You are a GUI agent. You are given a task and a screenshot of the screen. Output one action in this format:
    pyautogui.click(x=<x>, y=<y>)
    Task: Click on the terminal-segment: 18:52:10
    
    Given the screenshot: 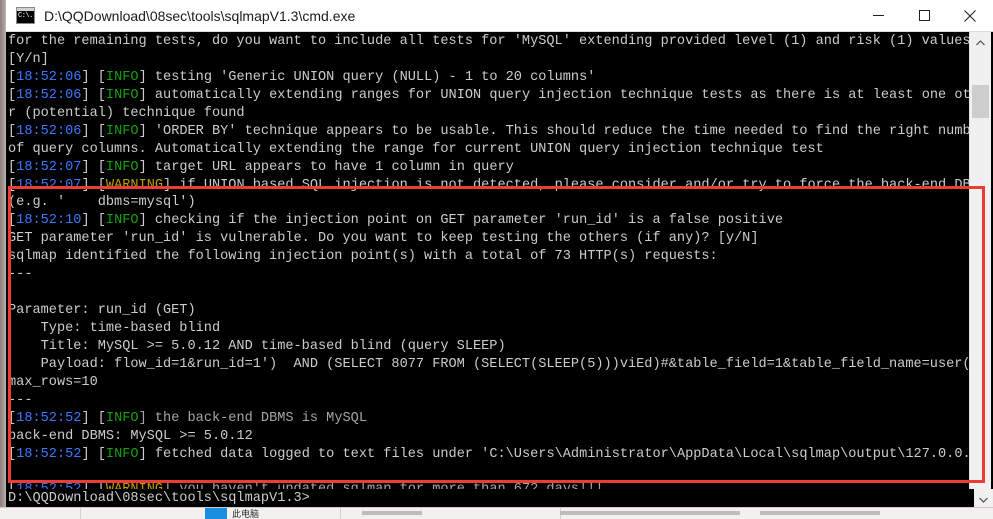 What is the action you would take?
    pyautogui.click(x=49, y=221)
    